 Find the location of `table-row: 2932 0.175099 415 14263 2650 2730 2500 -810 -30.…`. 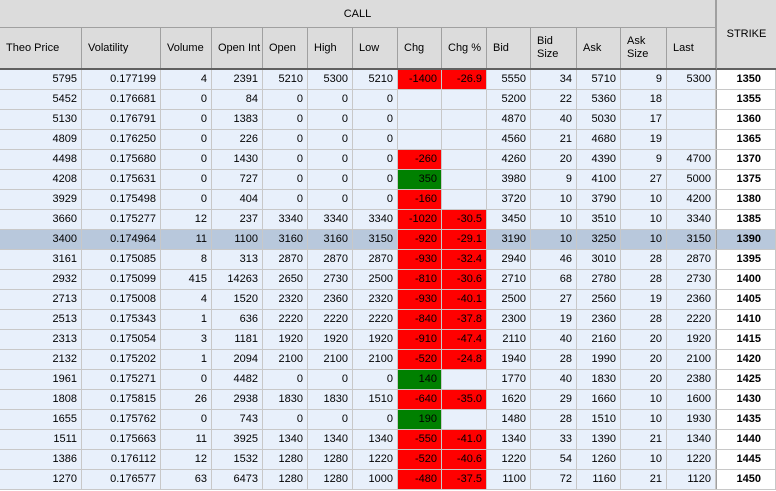

table-row: 2932 0.175099 415 14263 2650 2730 2500 -810 -30.… is located at coordinates (388, 280).